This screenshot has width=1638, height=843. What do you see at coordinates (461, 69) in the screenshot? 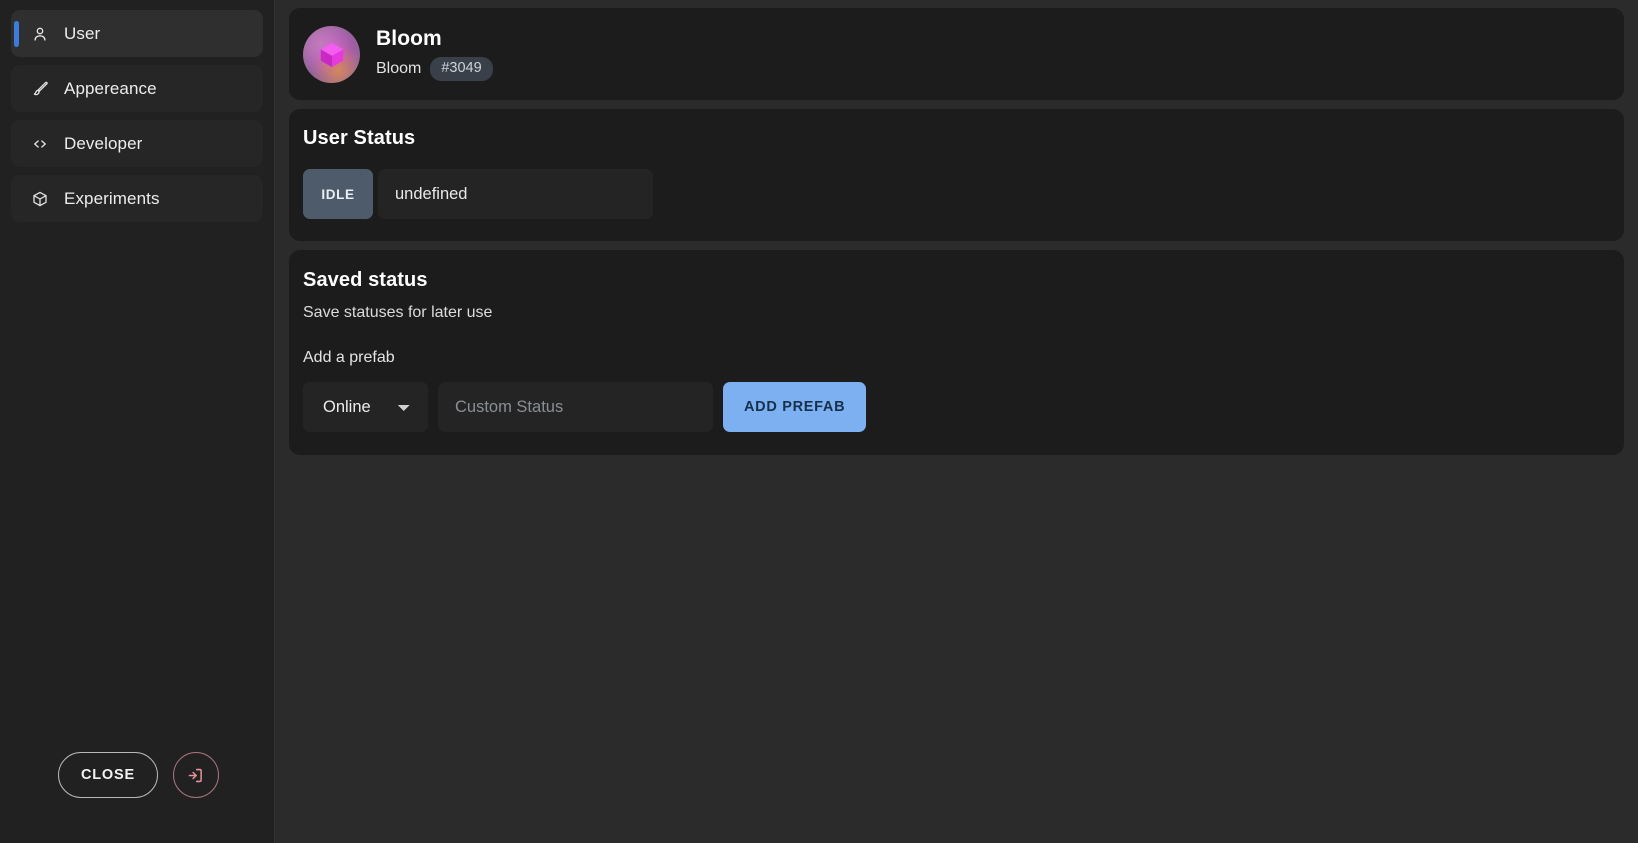
I see `profile-tag-badge: #3049` at bounding box center [461, 69].